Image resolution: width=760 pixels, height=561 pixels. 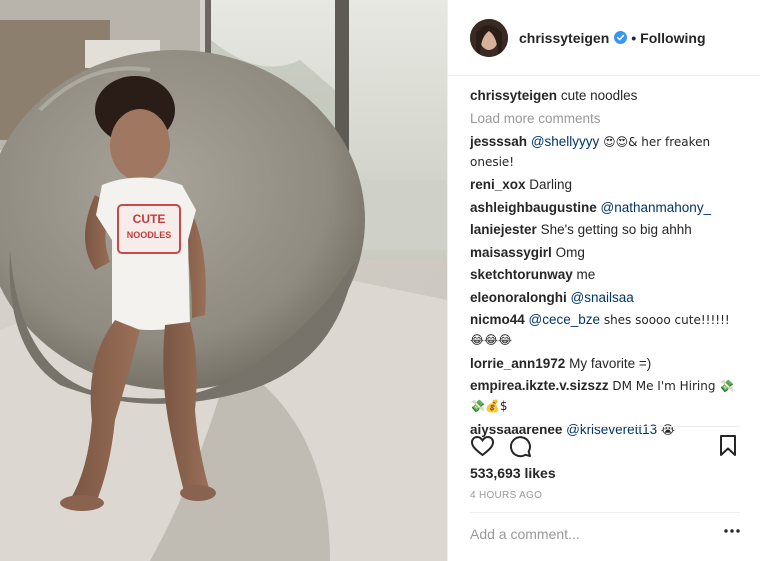 What do you see at coordinates (539, 385) in the screenshot?
I see `comment-username: empirea.ikzte.v.sizszz` at bounding box center [539, 385].